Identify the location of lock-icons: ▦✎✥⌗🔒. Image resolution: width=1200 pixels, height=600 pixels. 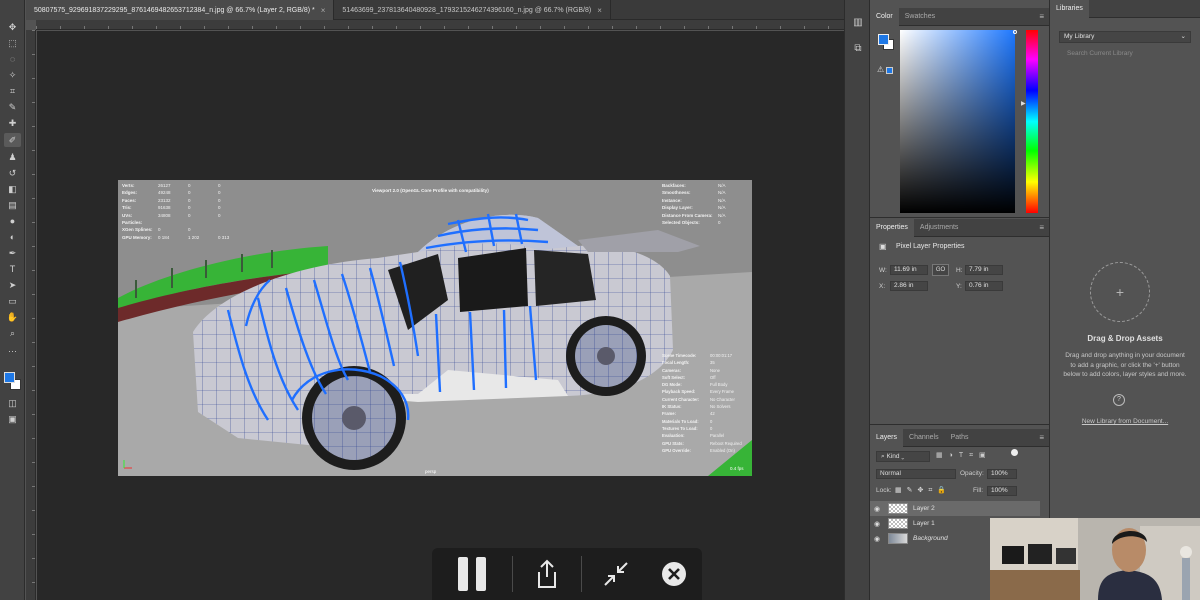
(923, 490).